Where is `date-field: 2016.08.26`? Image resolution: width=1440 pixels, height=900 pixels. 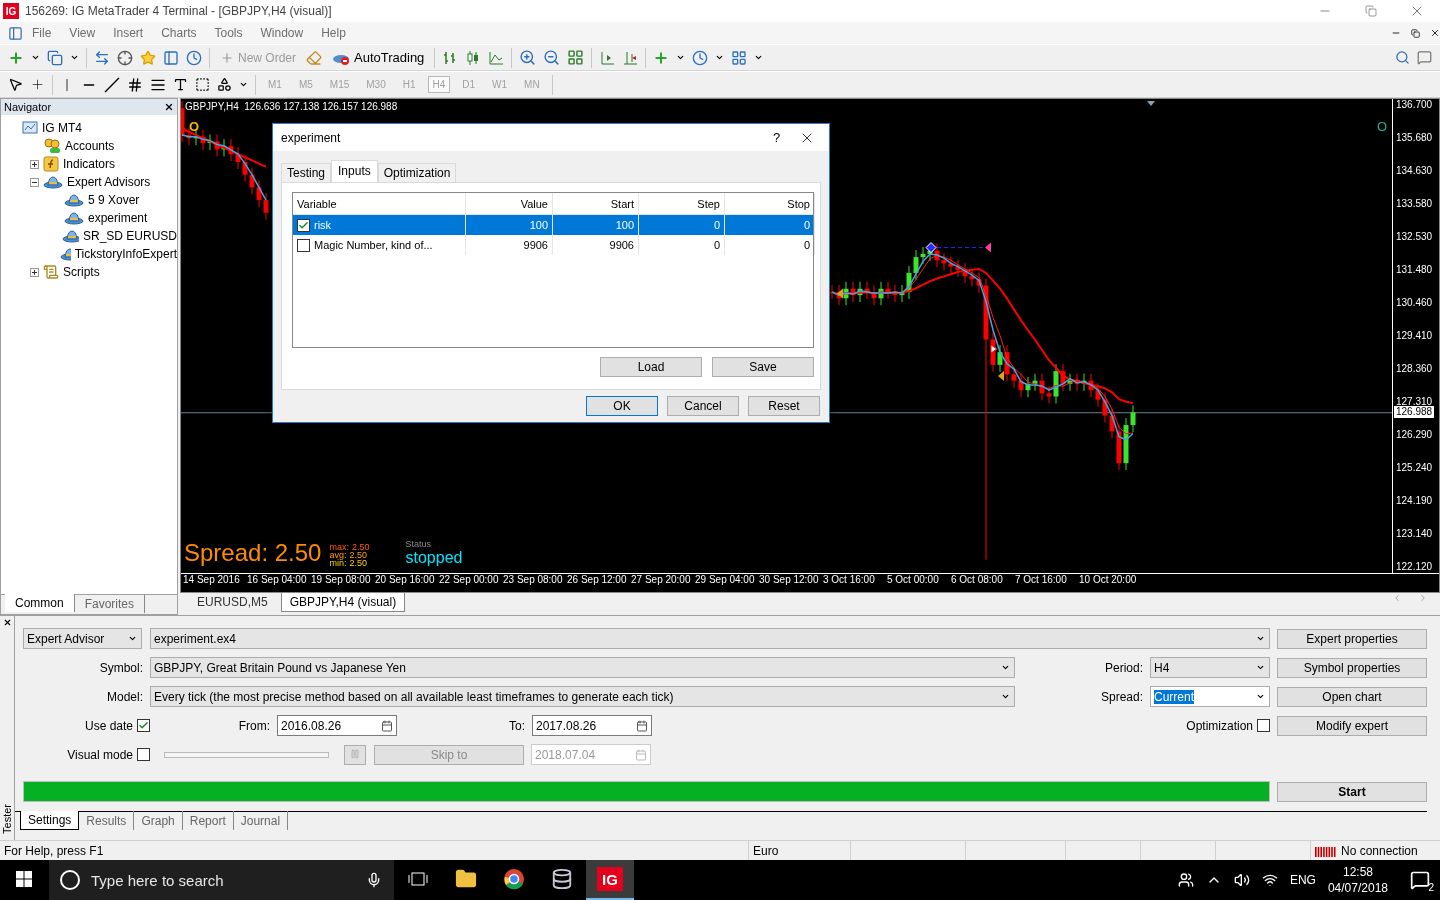
date-field: 2016.08.26 is located at coordinates (337, 725).